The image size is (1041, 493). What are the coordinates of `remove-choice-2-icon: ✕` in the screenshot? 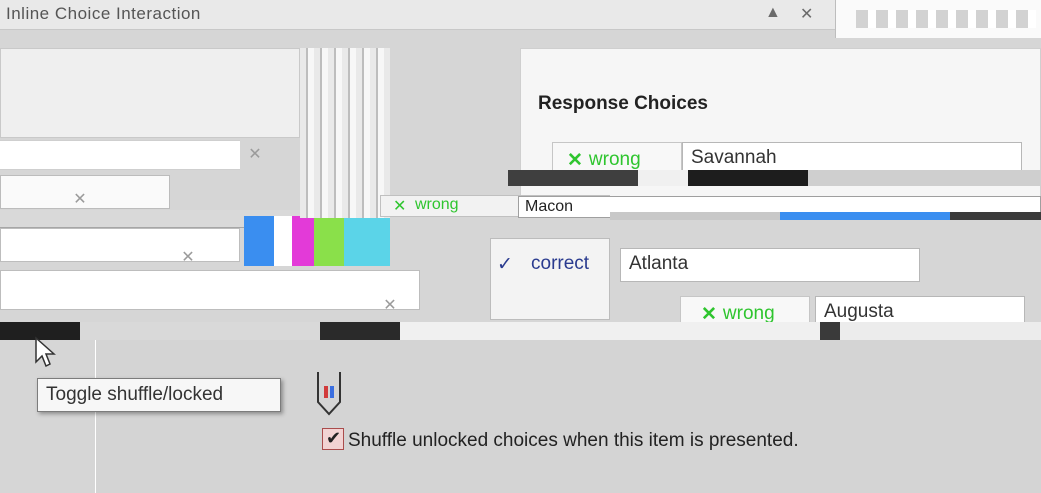 It's located at (80, 200).